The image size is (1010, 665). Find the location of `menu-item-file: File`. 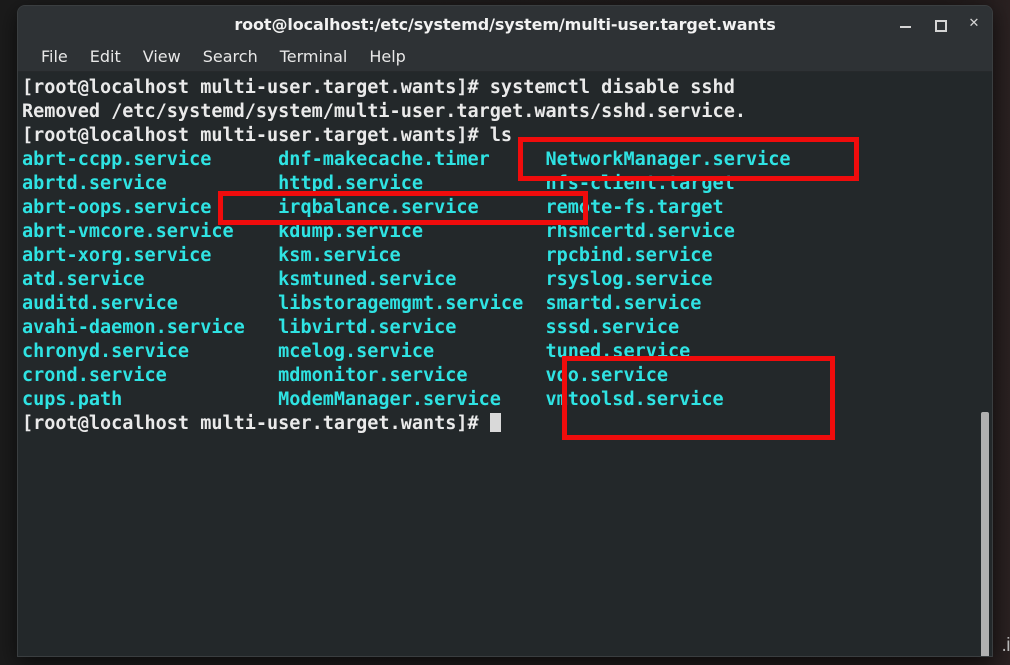

menu-item-file: File is located at coordinates (54, 56).